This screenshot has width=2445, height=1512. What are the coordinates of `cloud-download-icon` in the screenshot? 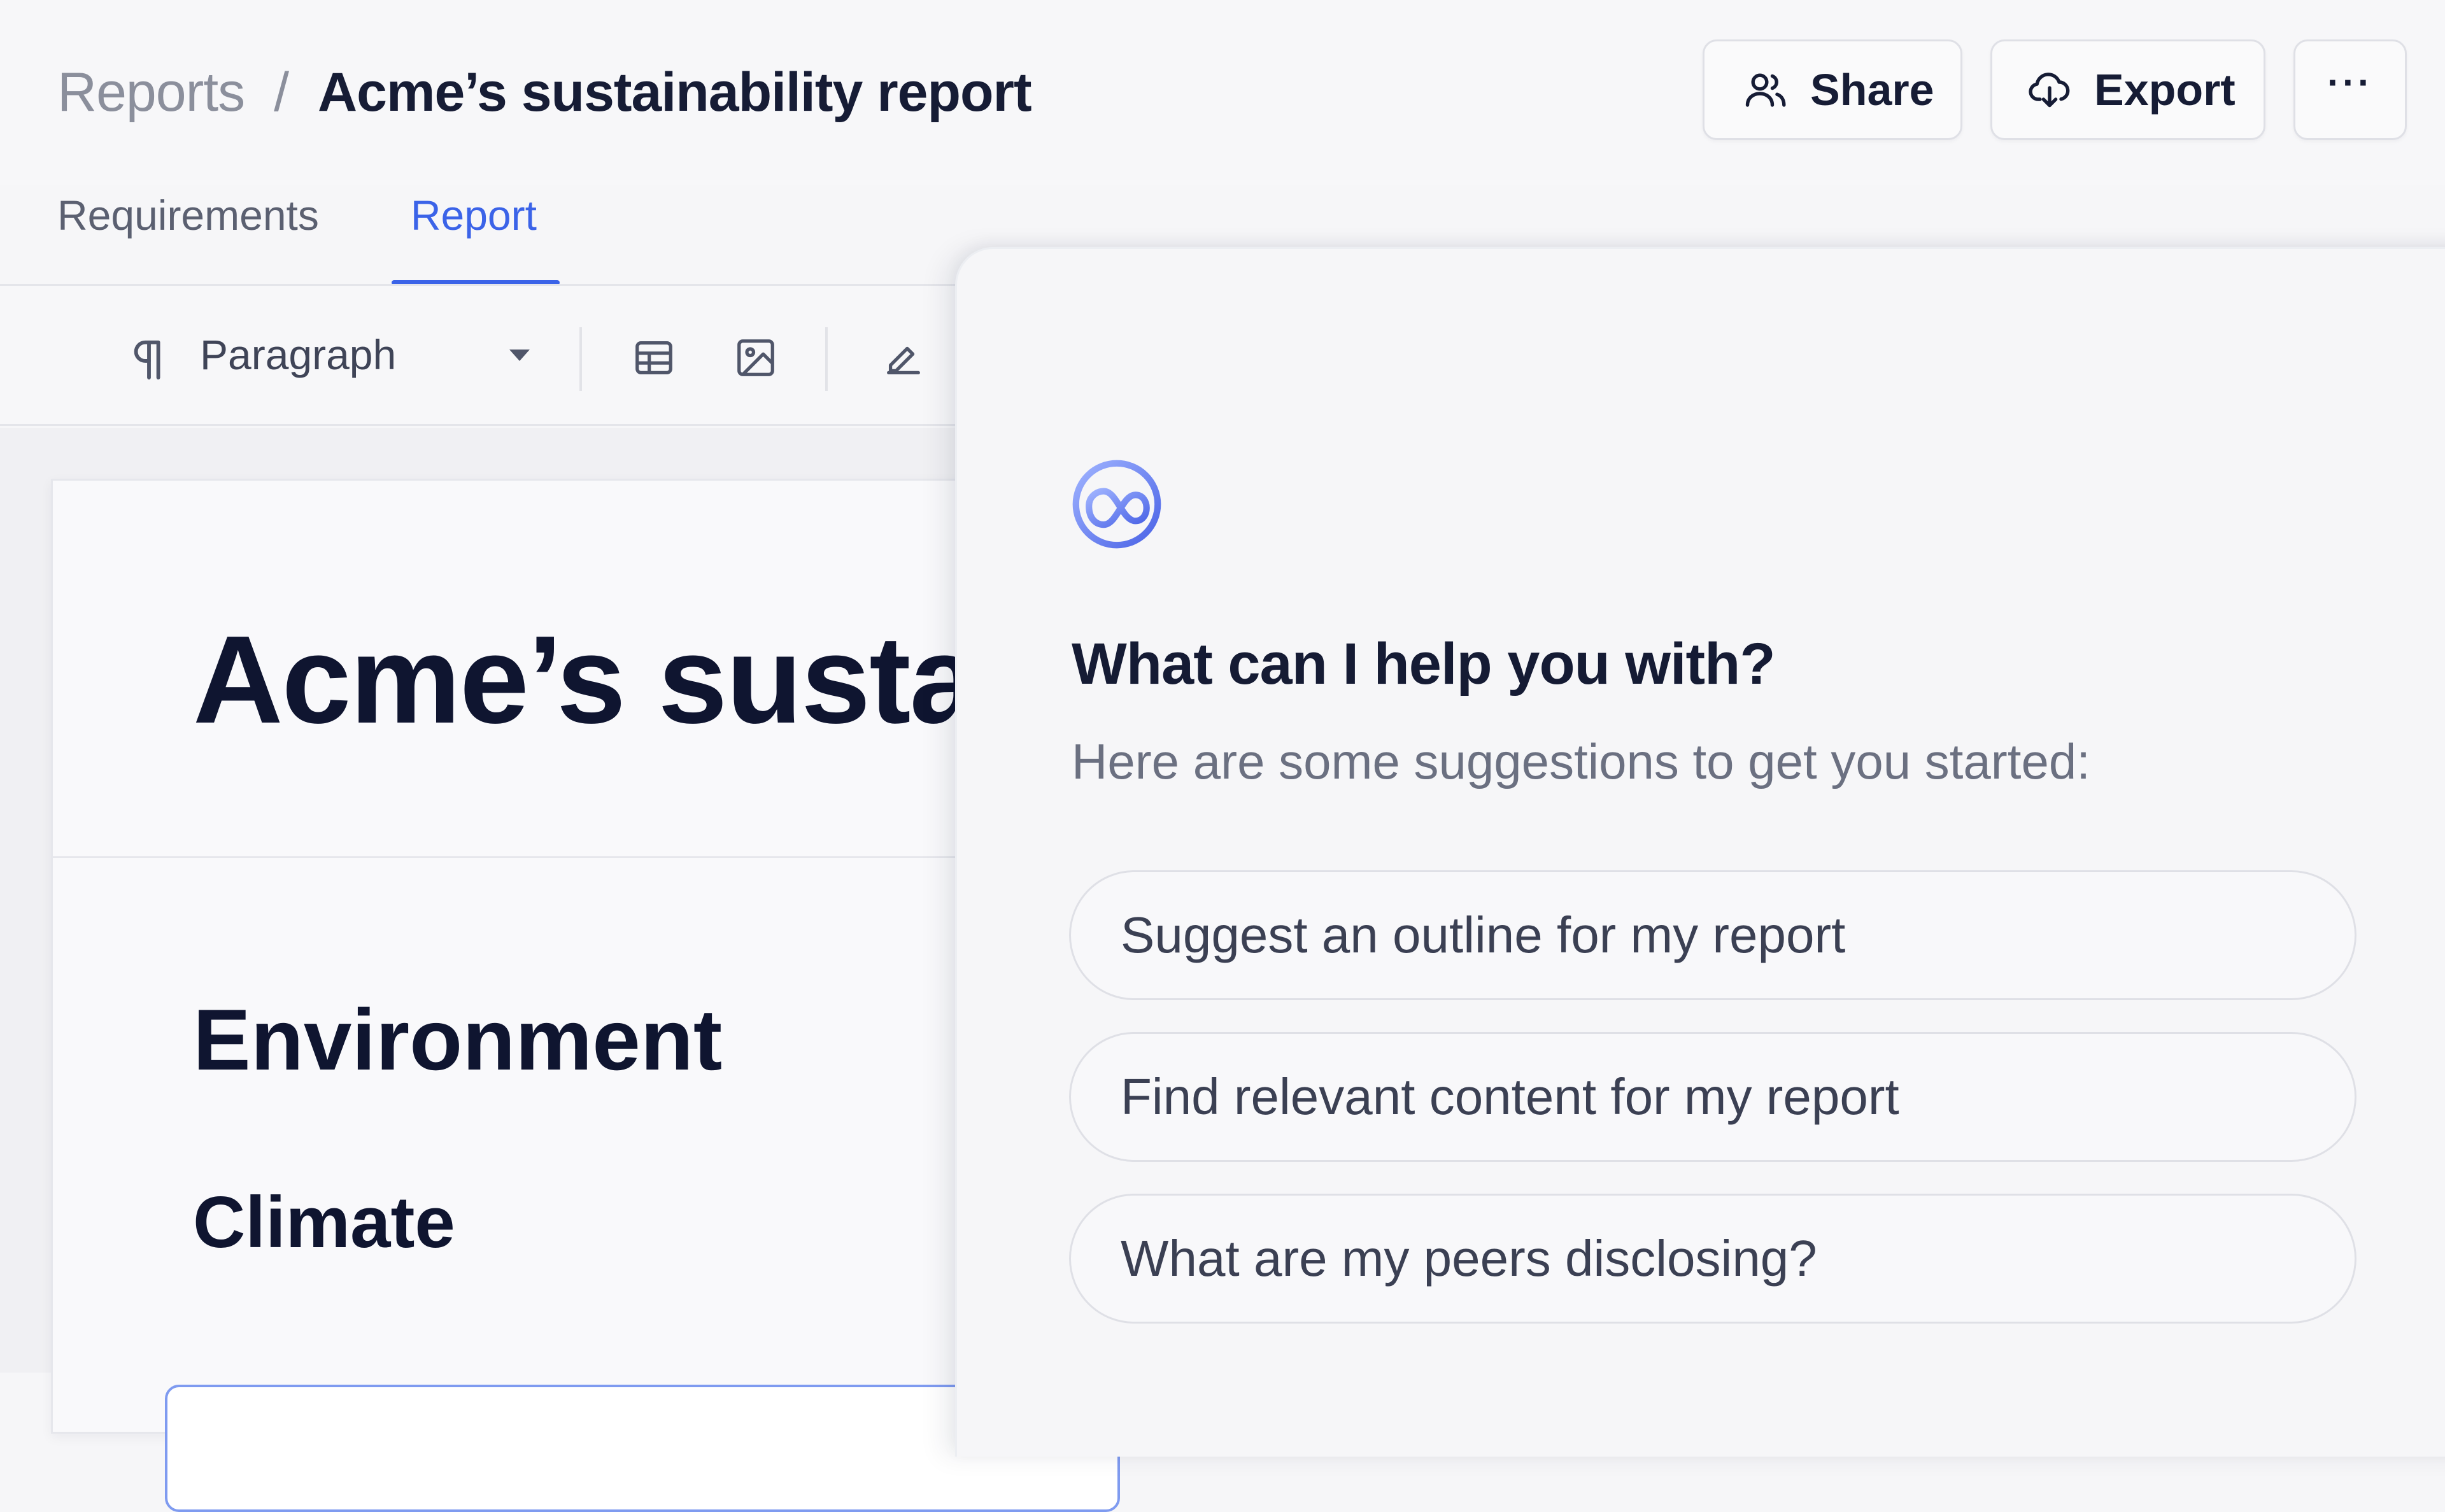 It's located at (2050, 90).